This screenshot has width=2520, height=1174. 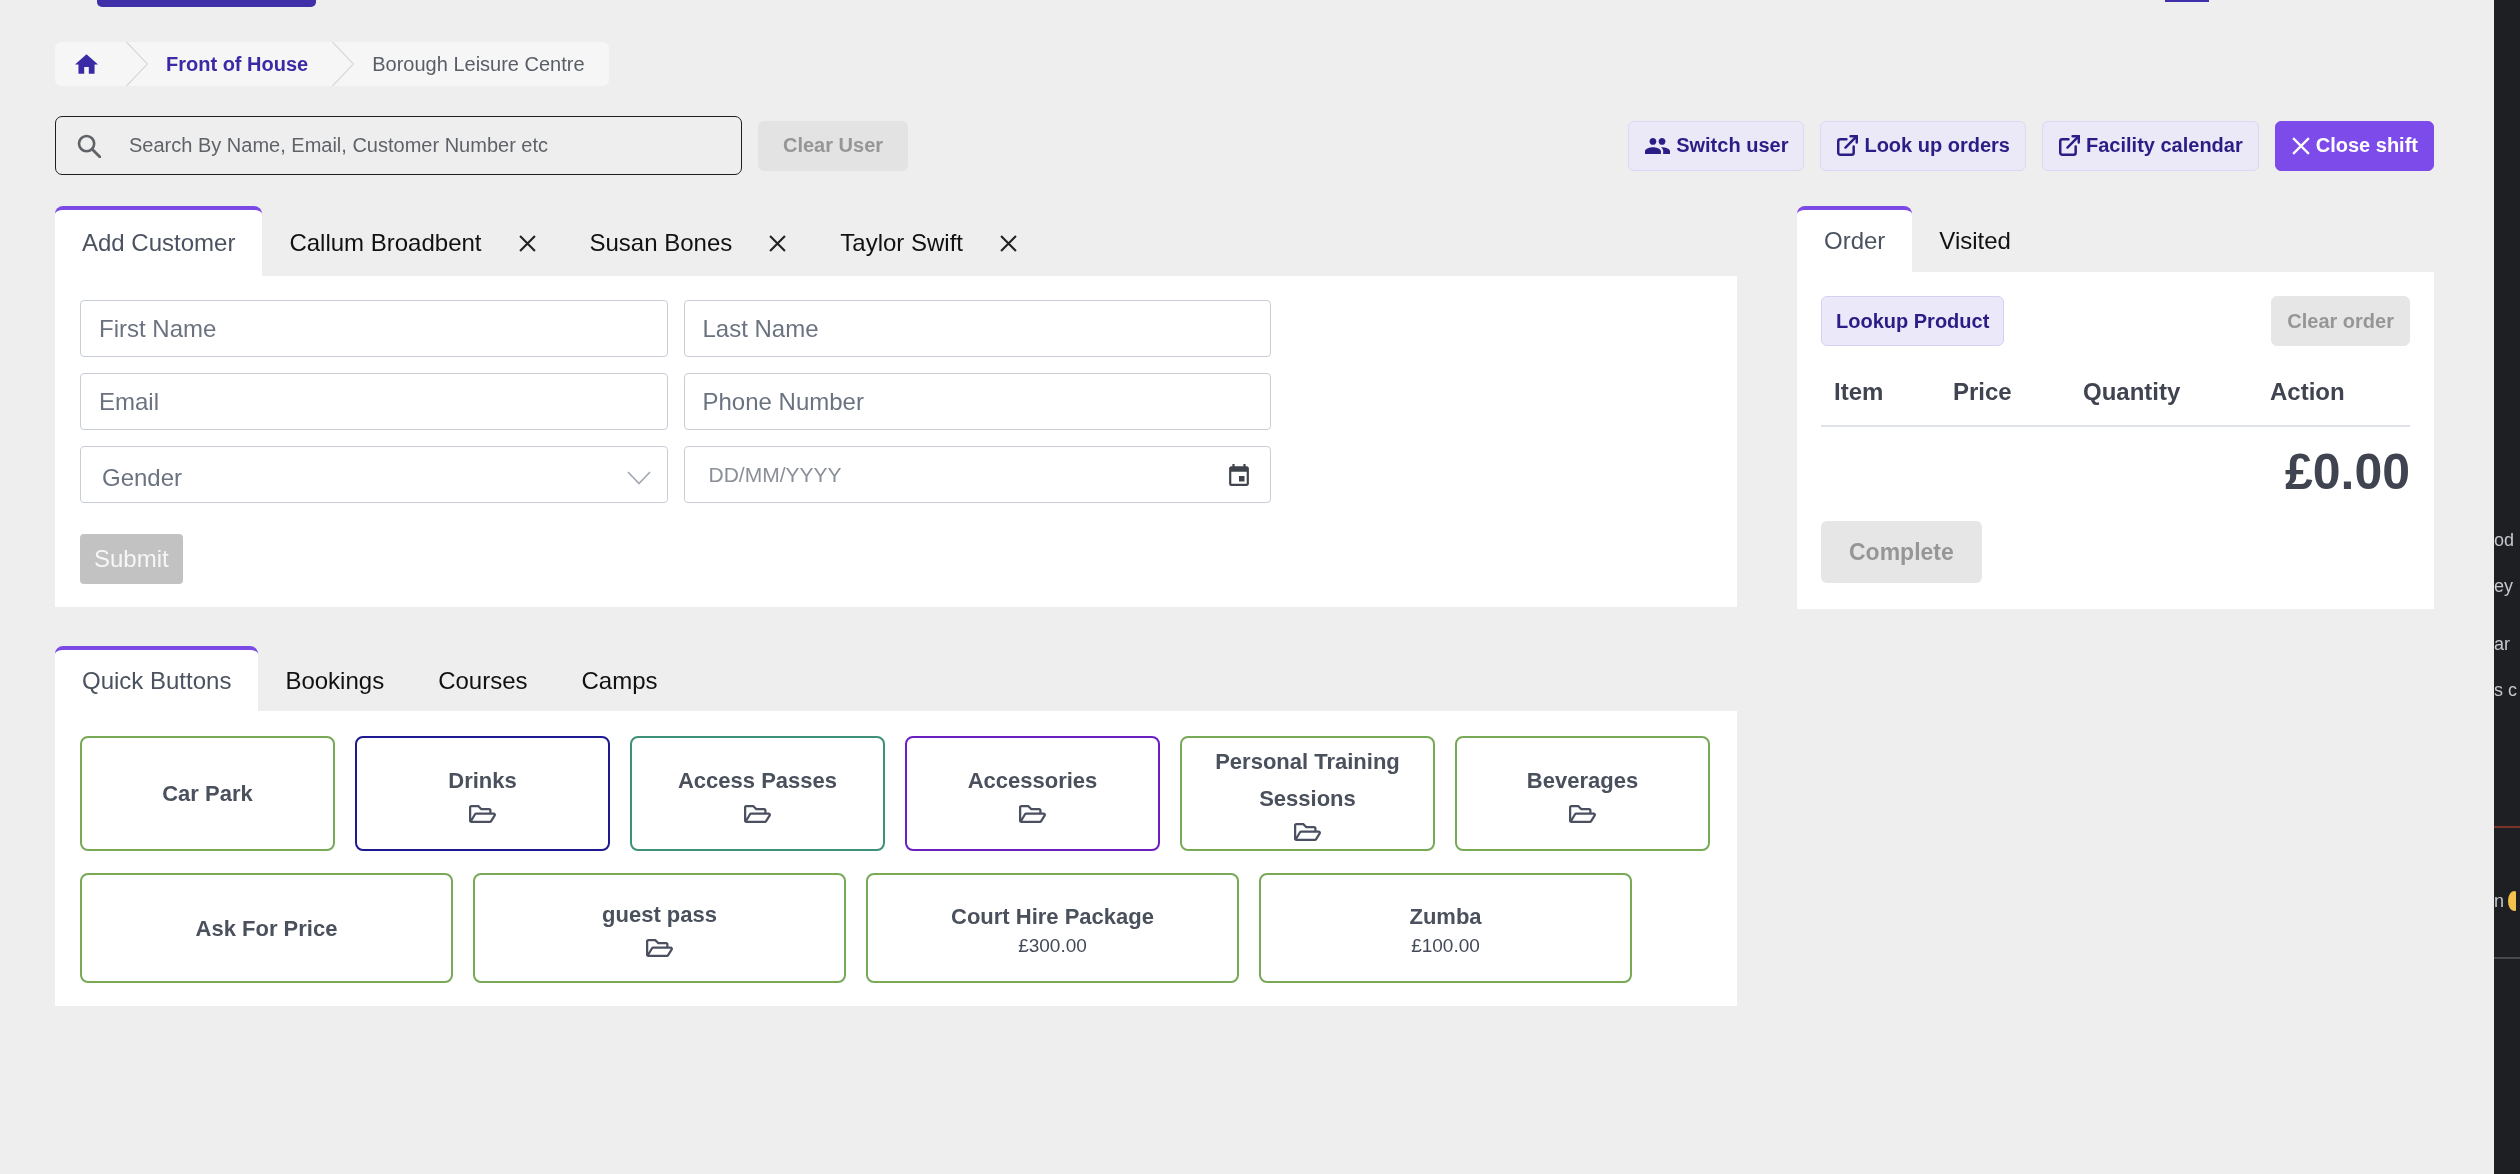 I want to click on quick-button: Zumba £100.00, so click(x=1445, y=928).